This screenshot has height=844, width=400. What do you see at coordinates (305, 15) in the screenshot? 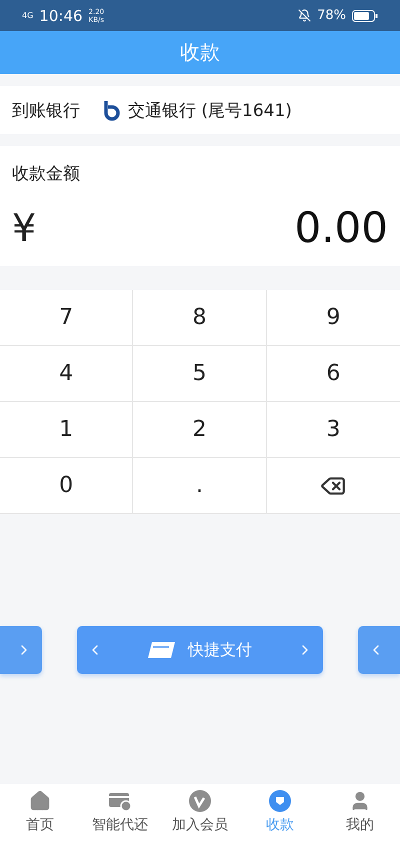
I see `mute-icon` at bounding box center [305, 15].